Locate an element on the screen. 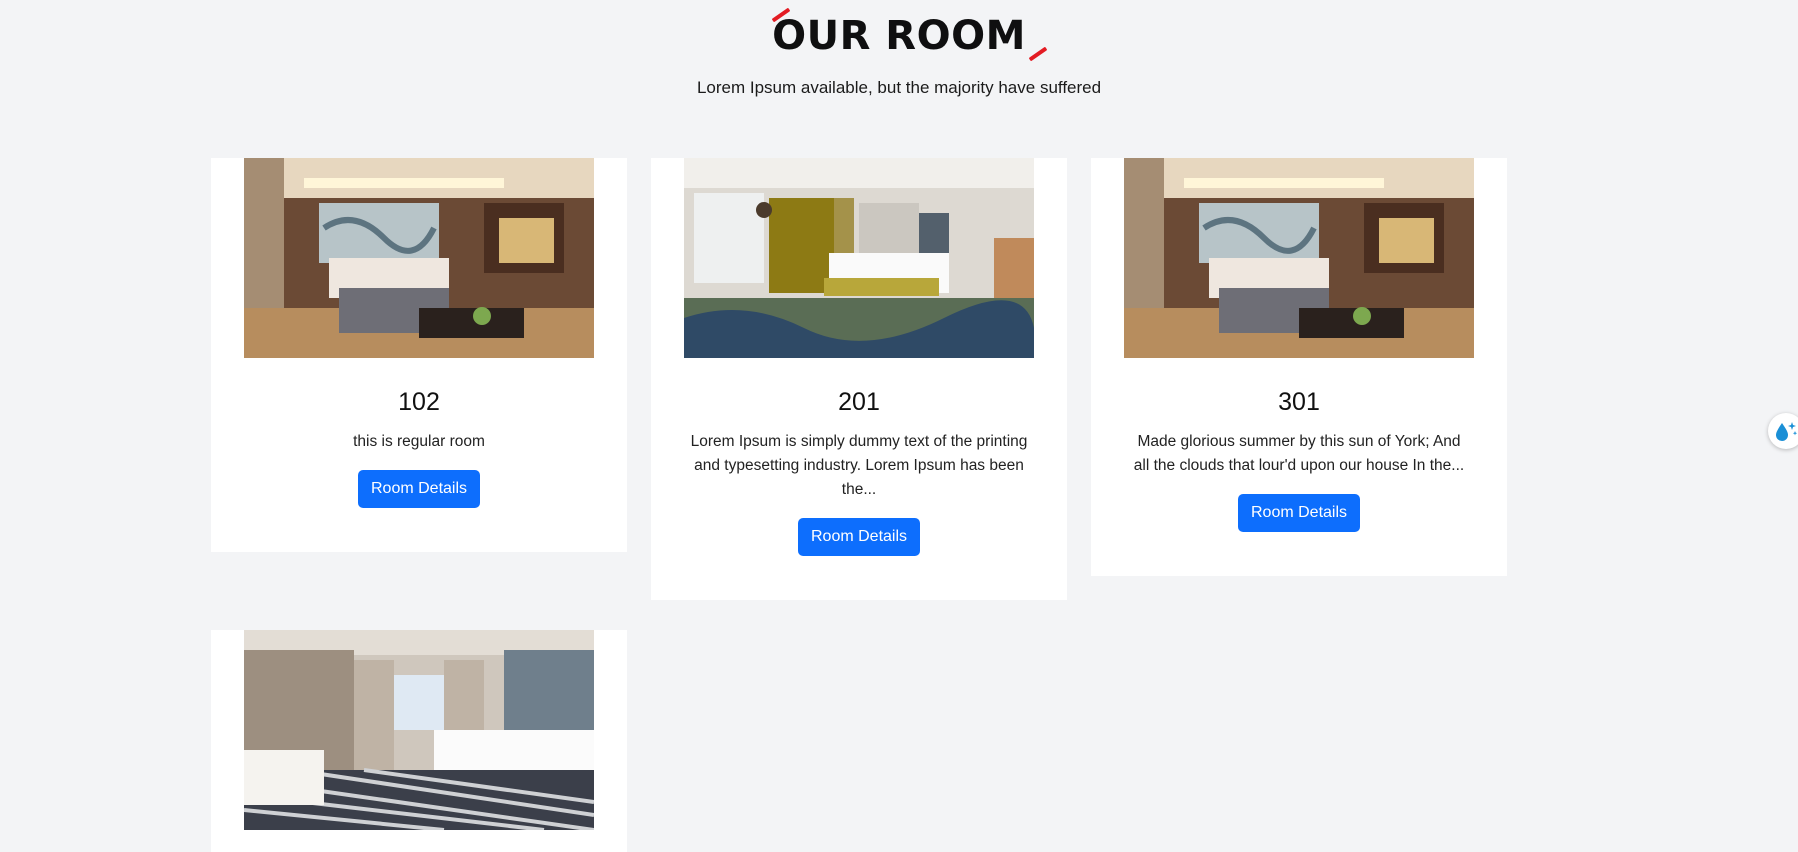 The image size is (1798, 852). room-number: 201 is located at coordinates (859, 402).